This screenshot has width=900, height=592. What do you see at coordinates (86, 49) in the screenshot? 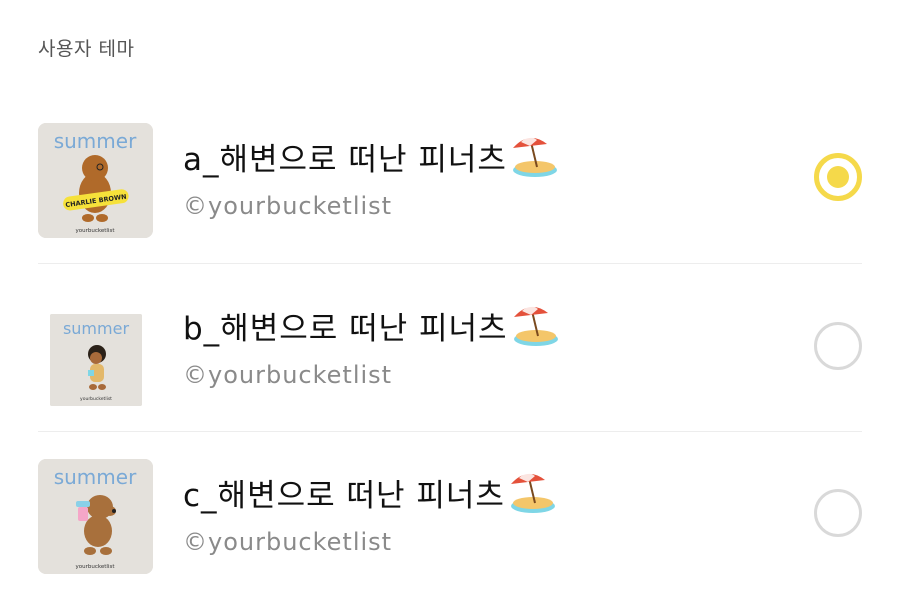
I see `section-title: 사용자 테마` at bounding box center [86, 49].